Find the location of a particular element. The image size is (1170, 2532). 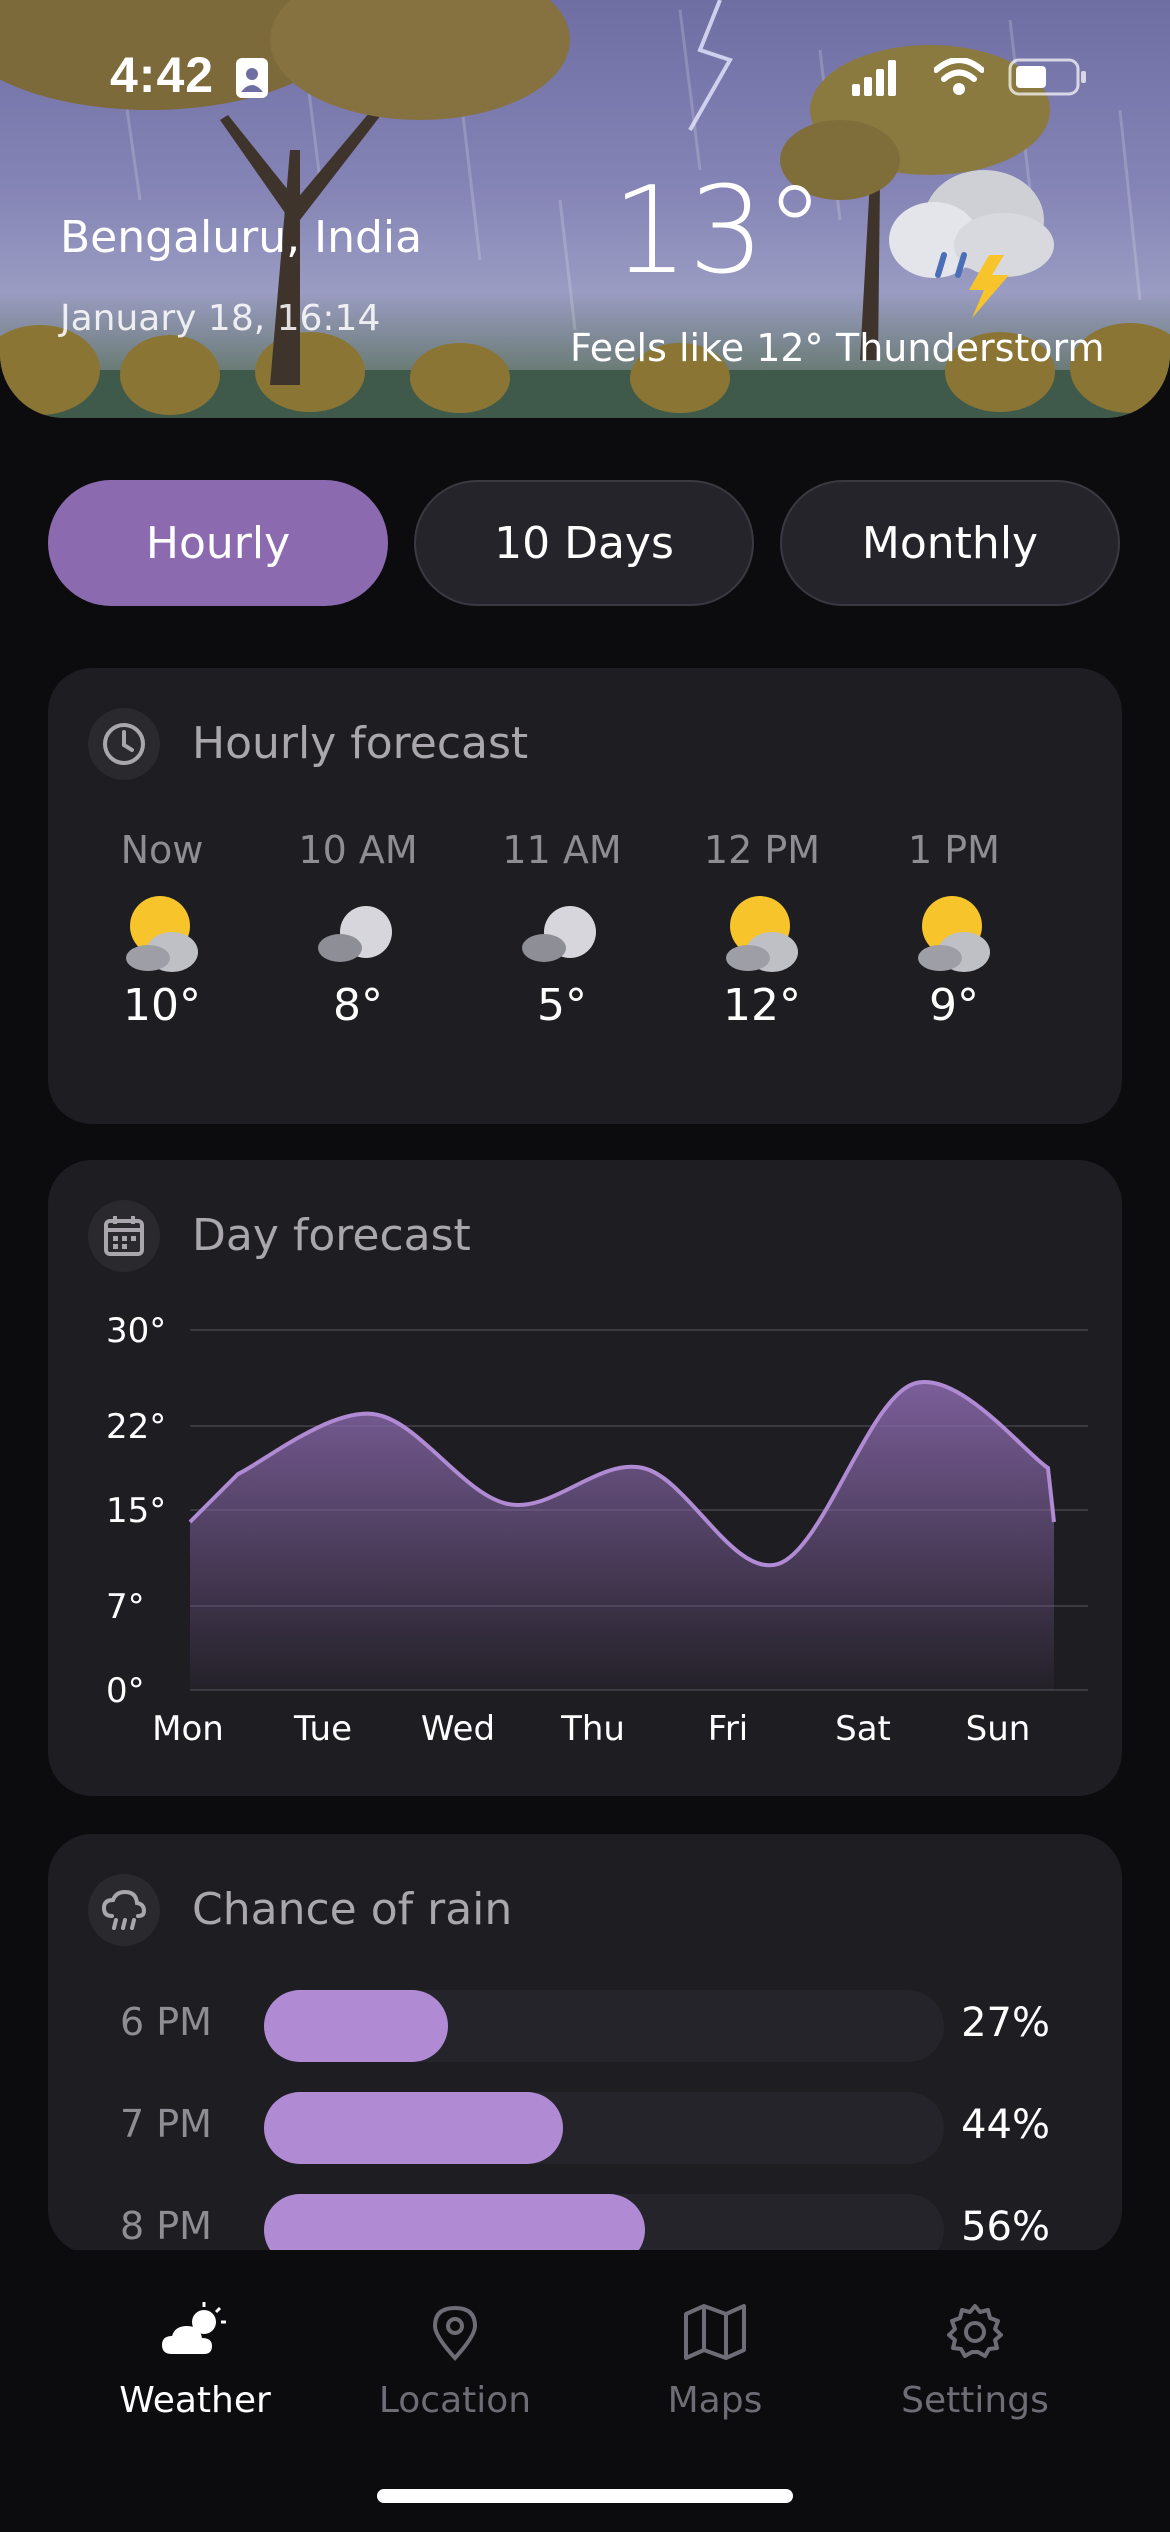

rain-row: 8 PM 56% is located at coordinates (585, 2224).